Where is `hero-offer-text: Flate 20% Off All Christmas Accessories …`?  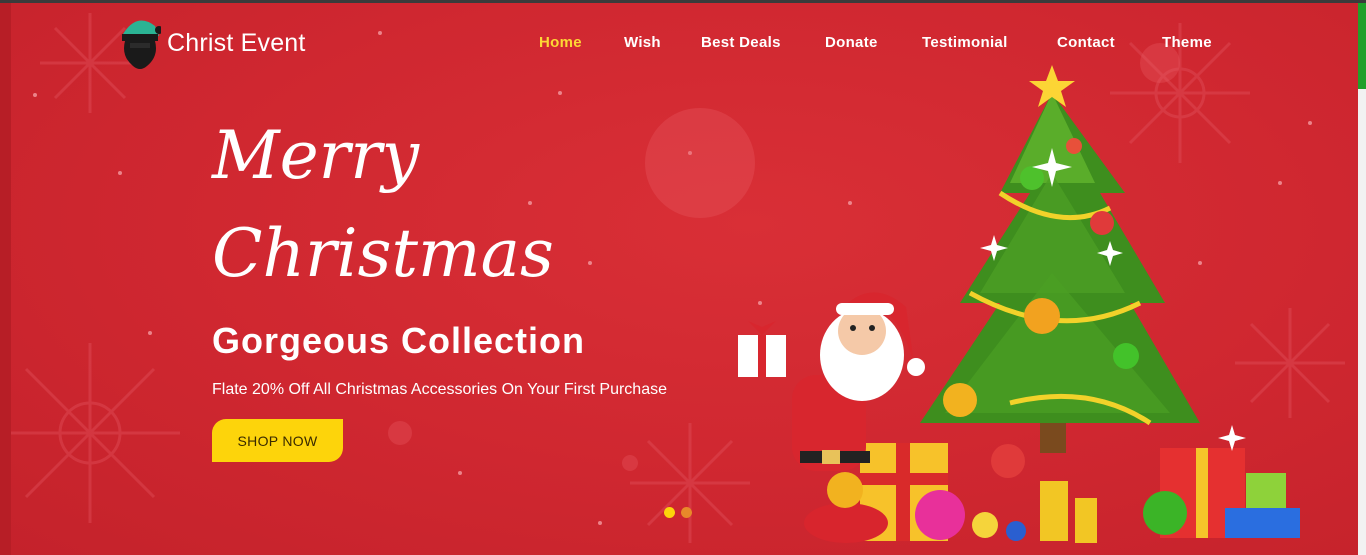 hero-offer-text: Flate 20% Off All Christmas Accessories … is located at coordinates (439, 389).